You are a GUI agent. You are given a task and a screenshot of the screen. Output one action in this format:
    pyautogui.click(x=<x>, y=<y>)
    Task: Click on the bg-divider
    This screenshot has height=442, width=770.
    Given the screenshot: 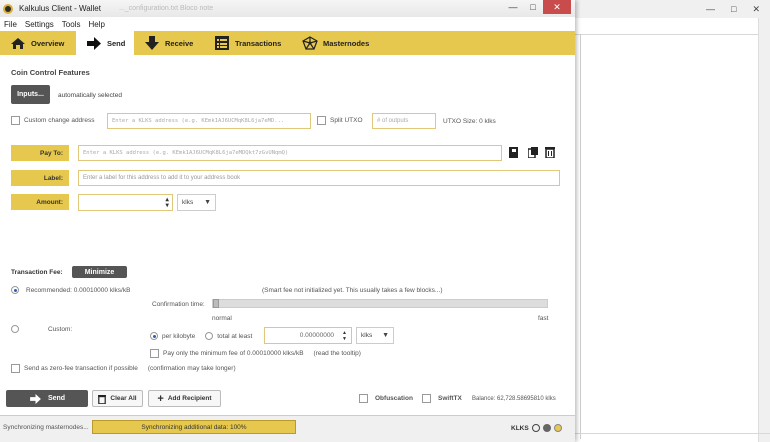 What is the action you would take?
    pyautogui.click(x=666, y=34)
    